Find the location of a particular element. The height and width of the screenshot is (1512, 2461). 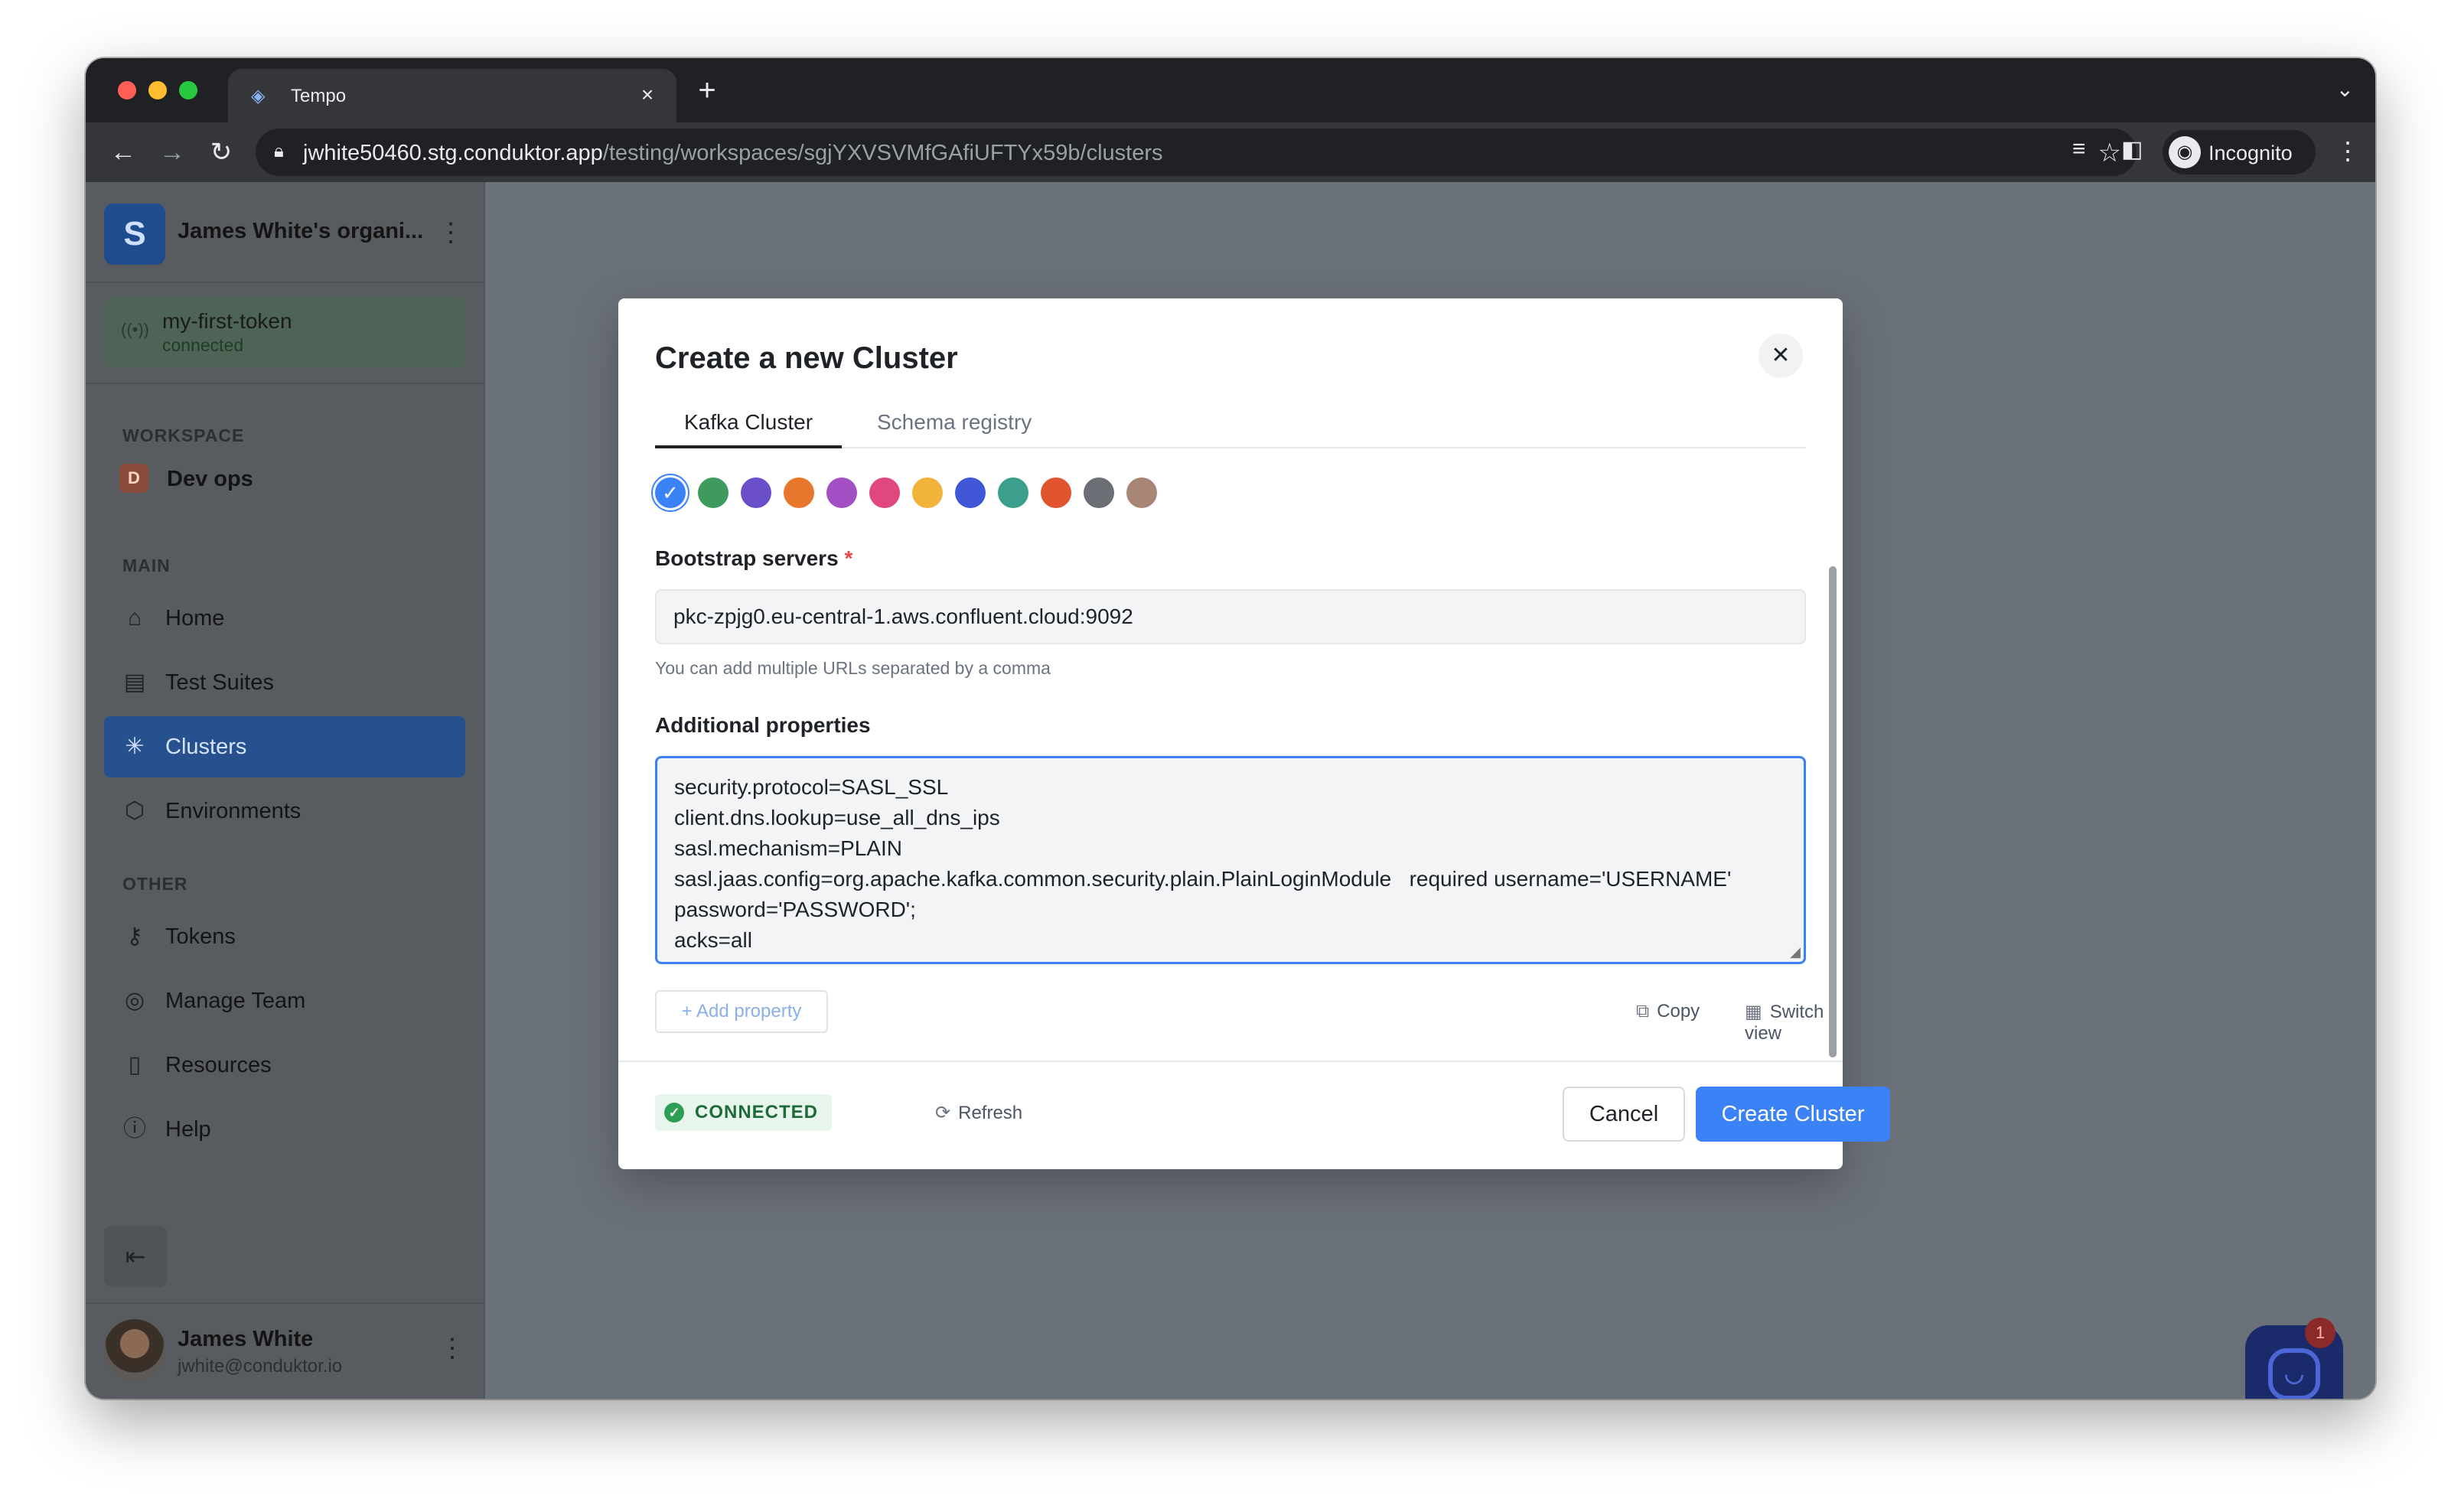

sidebar-item-environments: ⬡ Environments is located at coordinates (284, 811).